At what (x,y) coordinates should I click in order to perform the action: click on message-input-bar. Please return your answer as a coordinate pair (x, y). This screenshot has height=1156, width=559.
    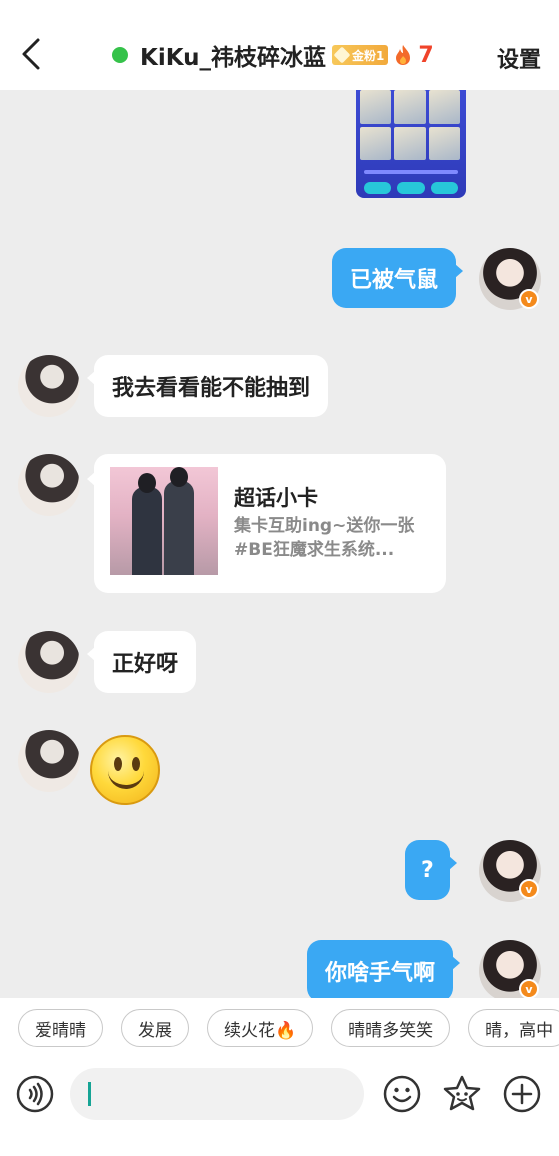
    Looking at the image, I should click on (279, 1107).